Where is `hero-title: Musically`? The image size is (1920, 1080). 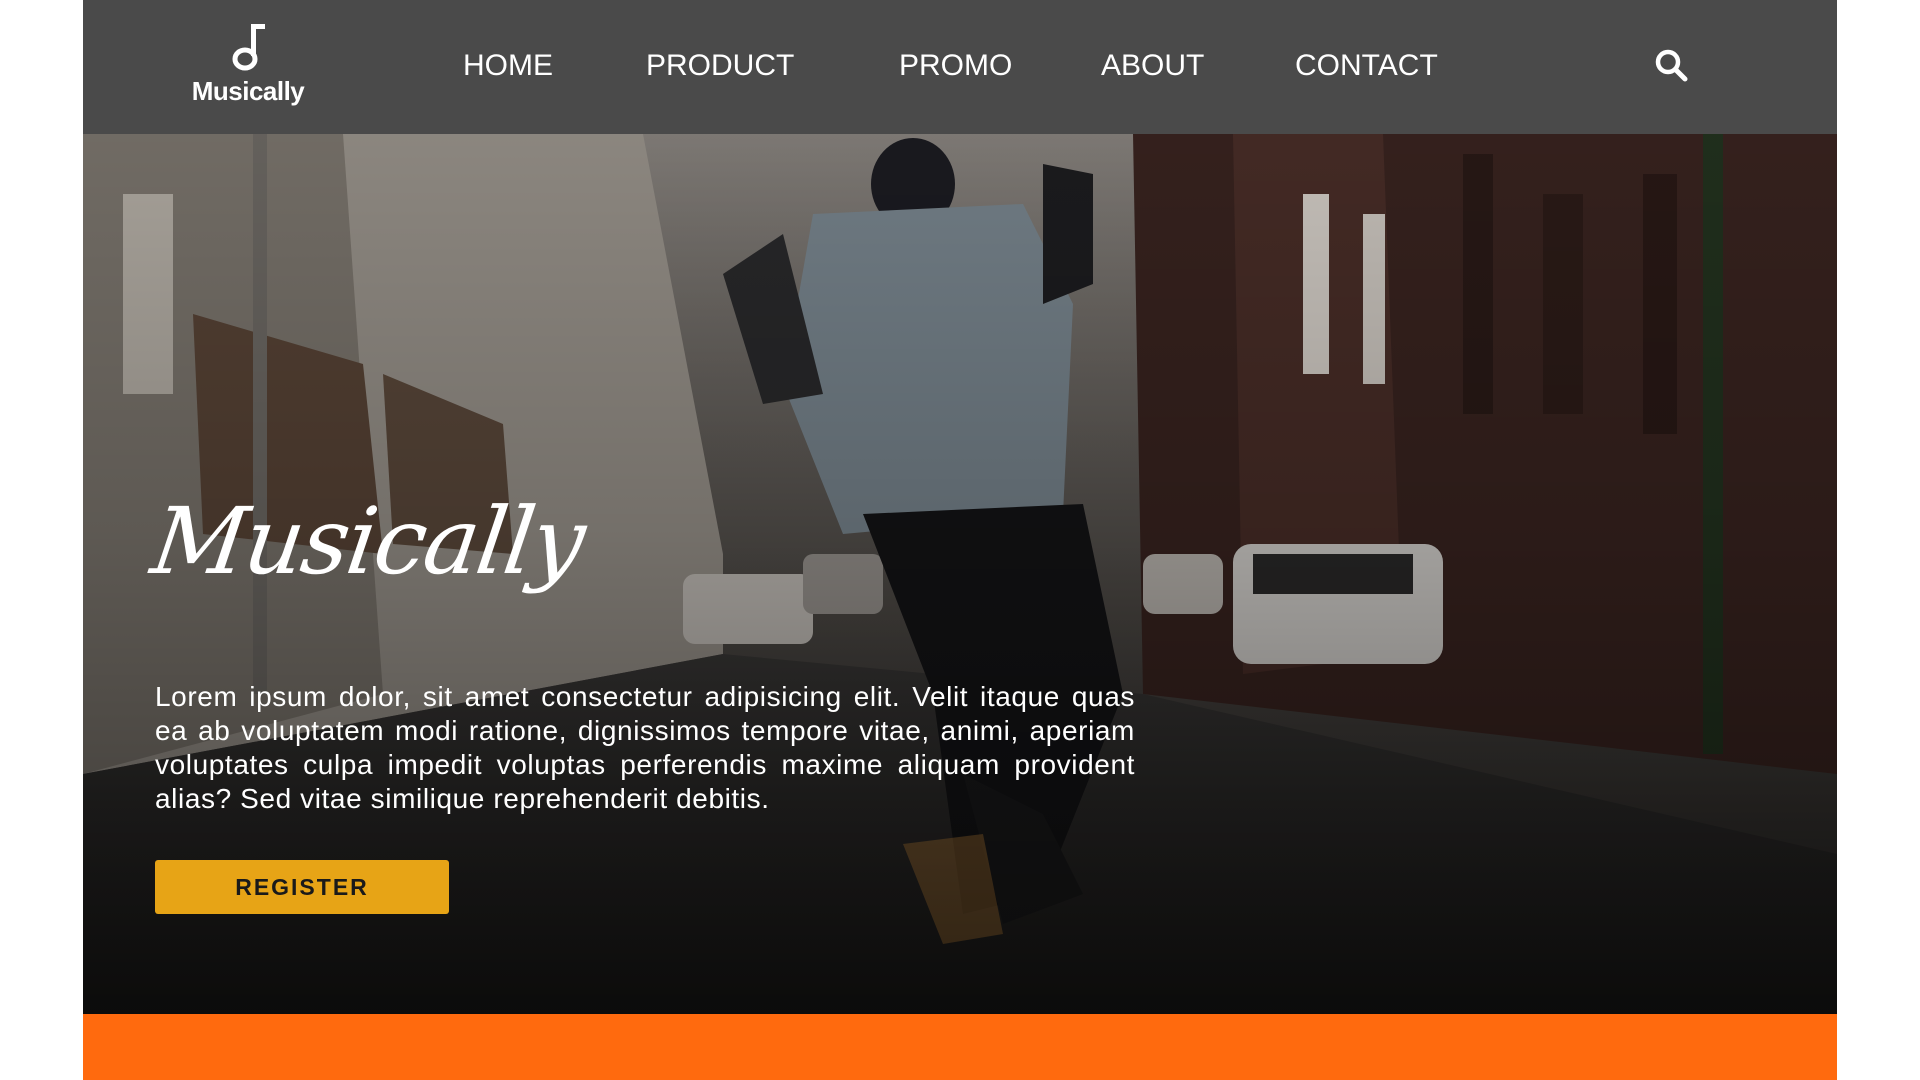 hero-title: Musically is located at coordinates (367, 541).